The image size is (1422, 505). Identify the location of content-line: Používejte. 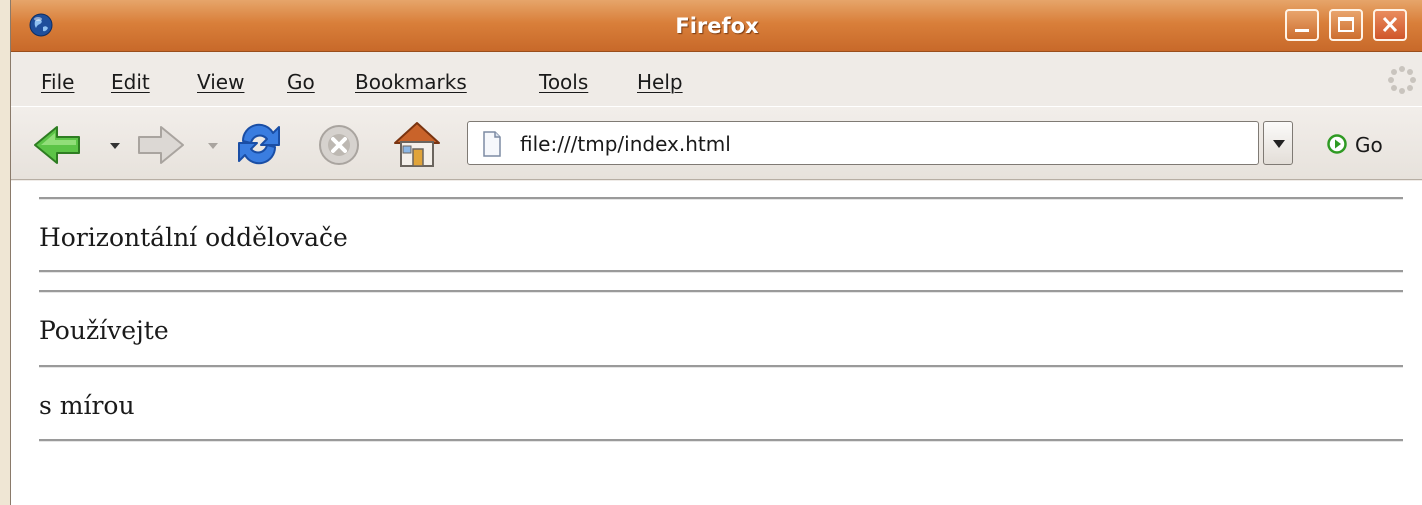
(104, 330).